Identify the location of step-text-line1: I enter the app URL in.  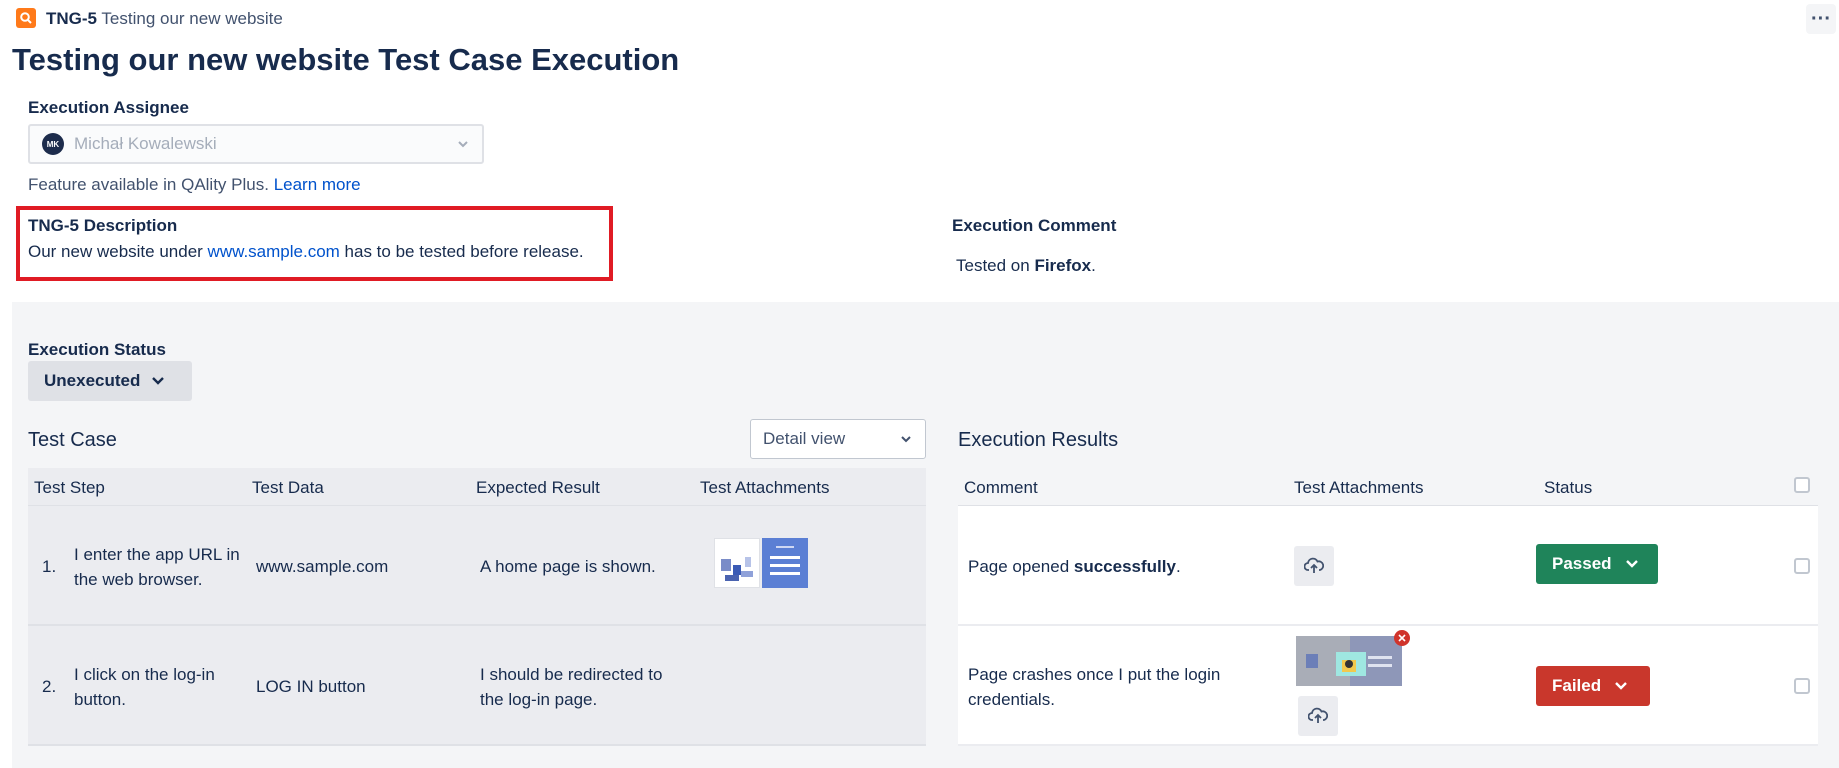
(157, 554).